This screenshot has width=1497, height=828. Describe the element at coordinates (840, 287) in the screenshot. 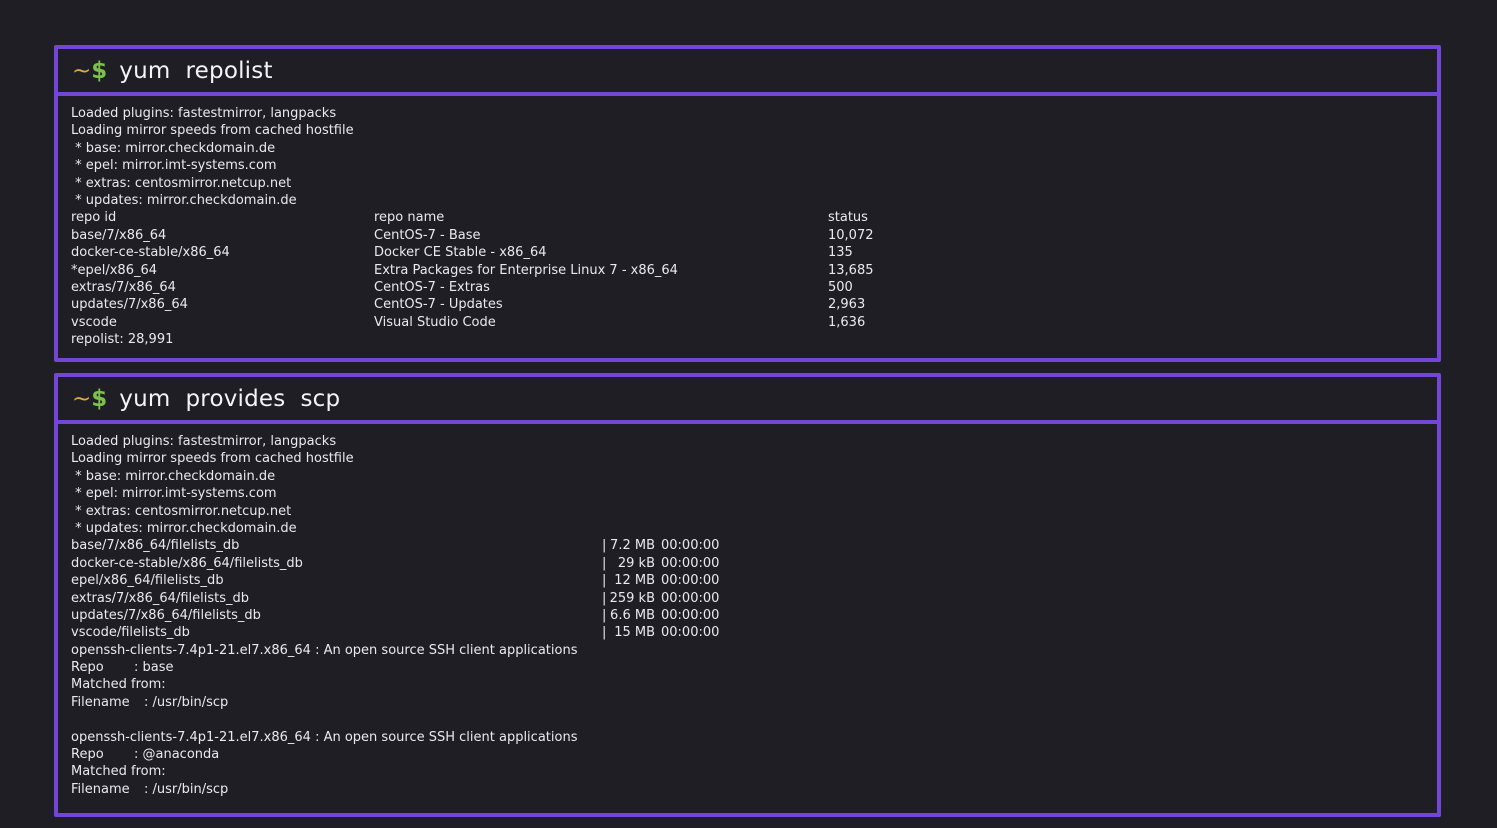

I see `repo-status: 500` at that location.